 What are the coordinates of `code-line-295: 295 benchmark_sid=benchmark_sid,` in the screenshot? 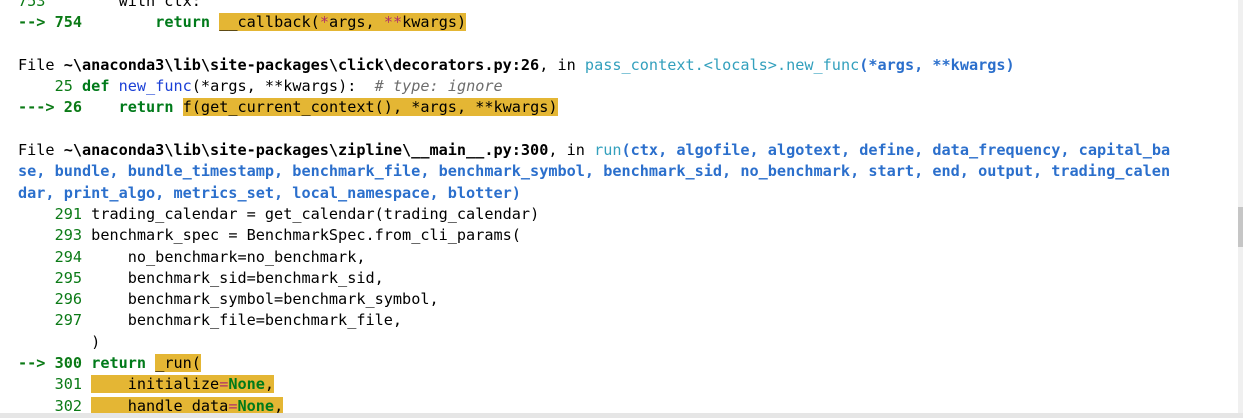 It's located at (219, 277).